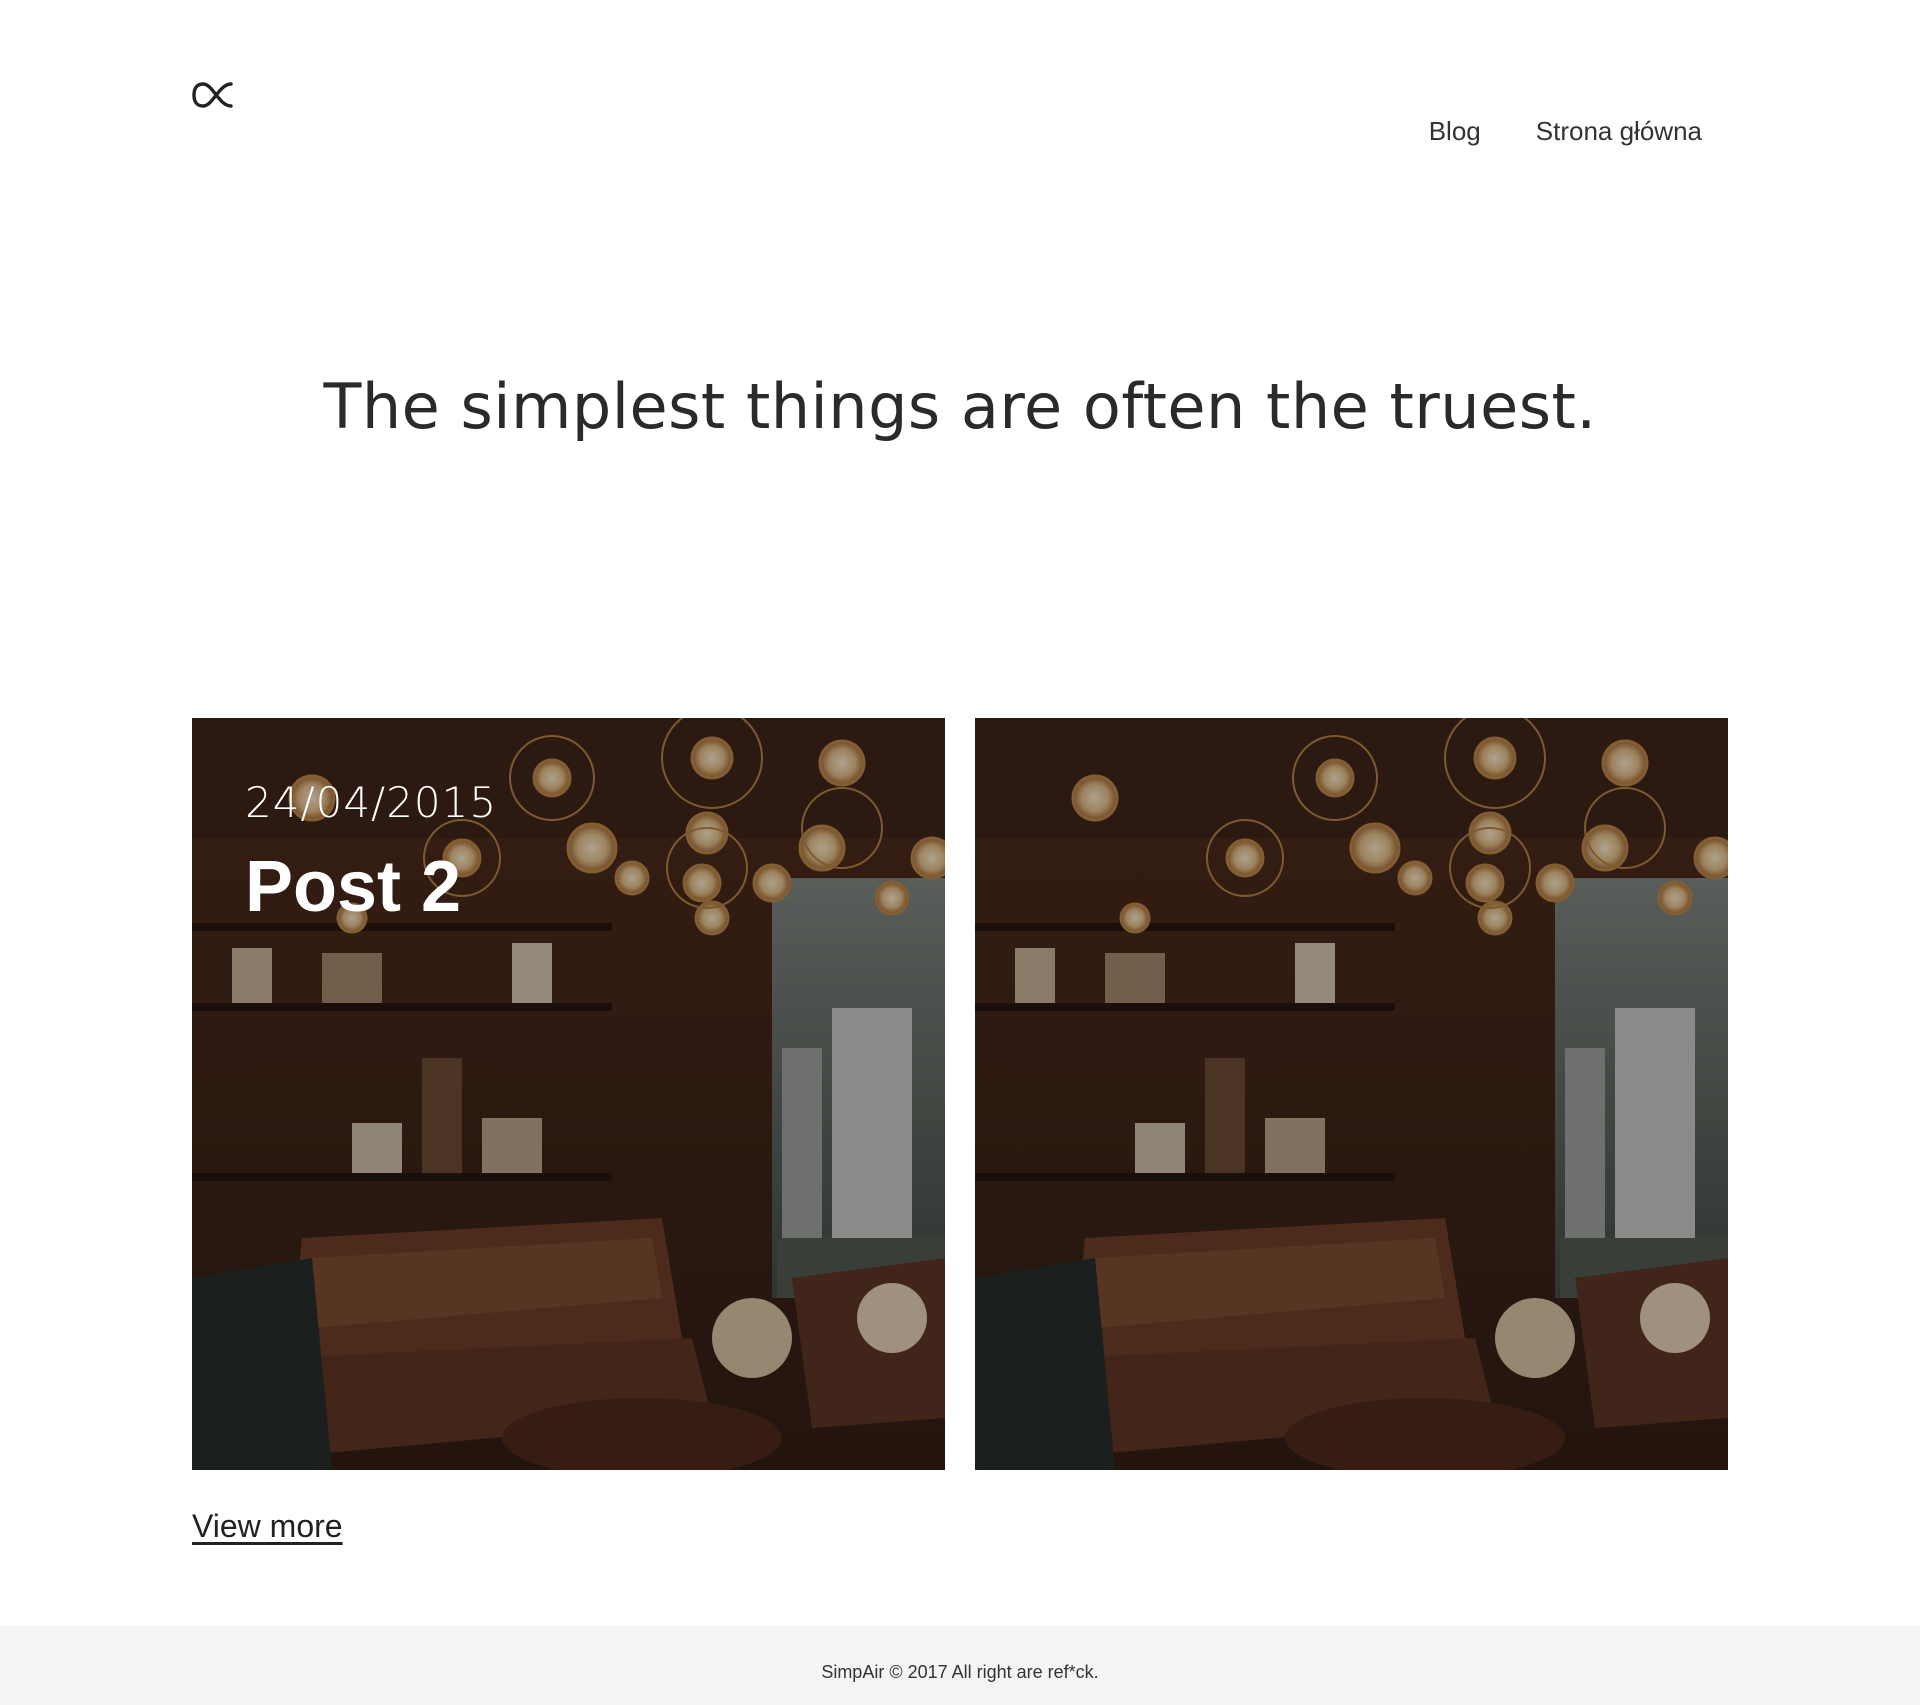 The width and height of the screenshot is (1920, 1705). I want to click on site-footer: SimpAir © 2017 All right are ref*ck., so click(960, 1665).